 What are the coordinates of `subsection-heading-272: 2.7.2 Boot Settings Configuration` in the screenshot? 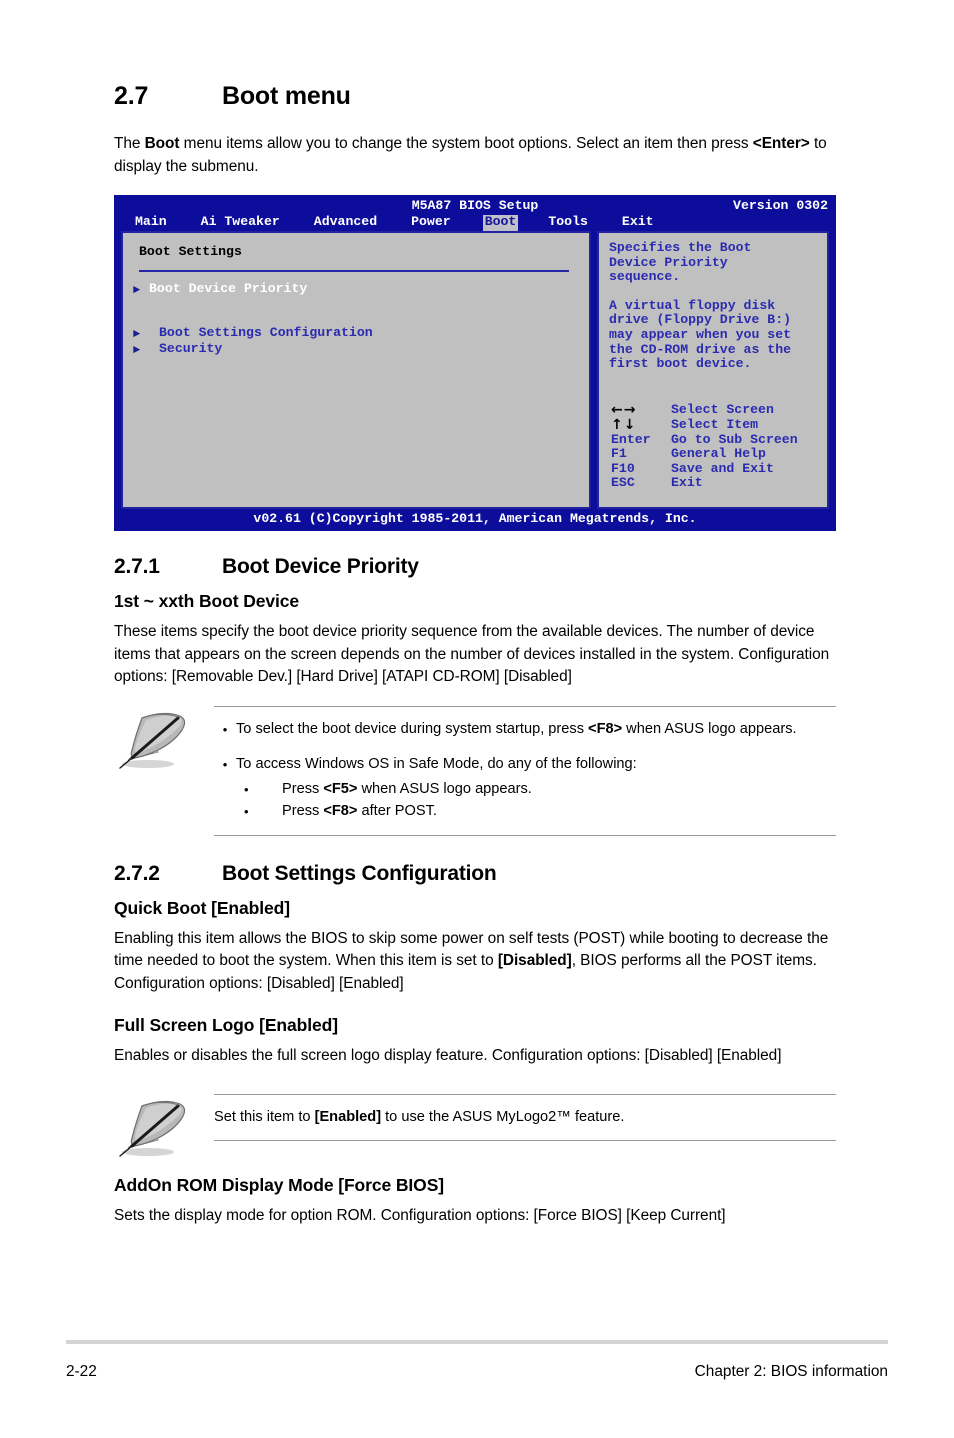 It's located at (476, 874).